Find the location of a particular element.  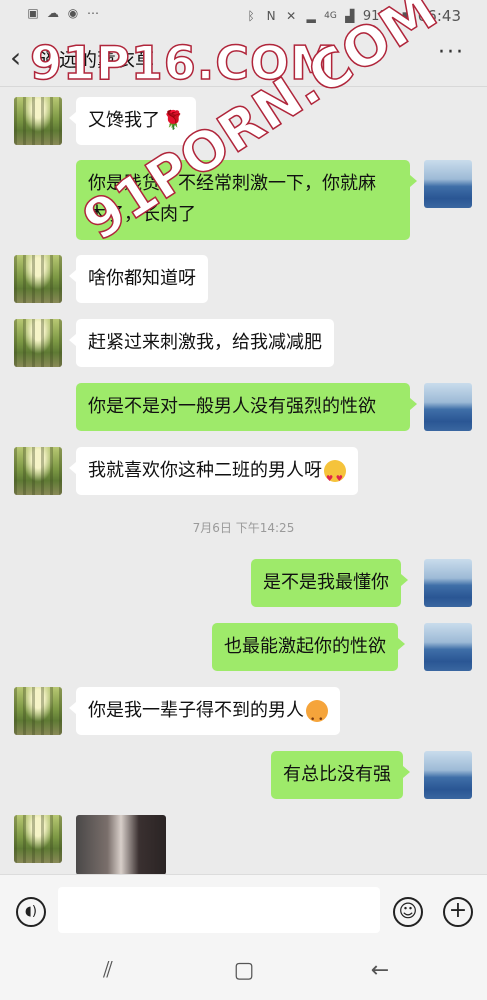

nfc-icon: N is located at coordinates (271, 15).